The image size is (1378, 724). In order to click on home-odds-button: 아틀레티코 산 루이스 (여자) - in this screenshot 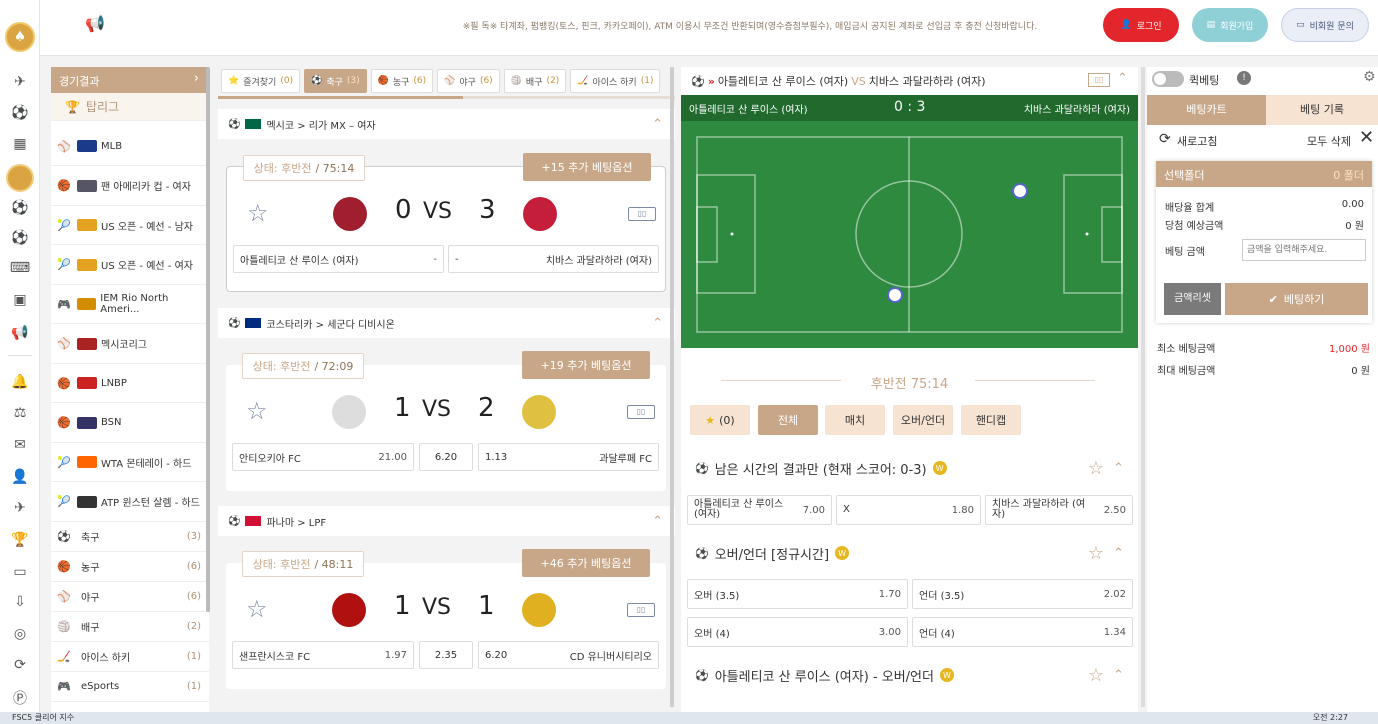, I will do `click(338, 259)`.